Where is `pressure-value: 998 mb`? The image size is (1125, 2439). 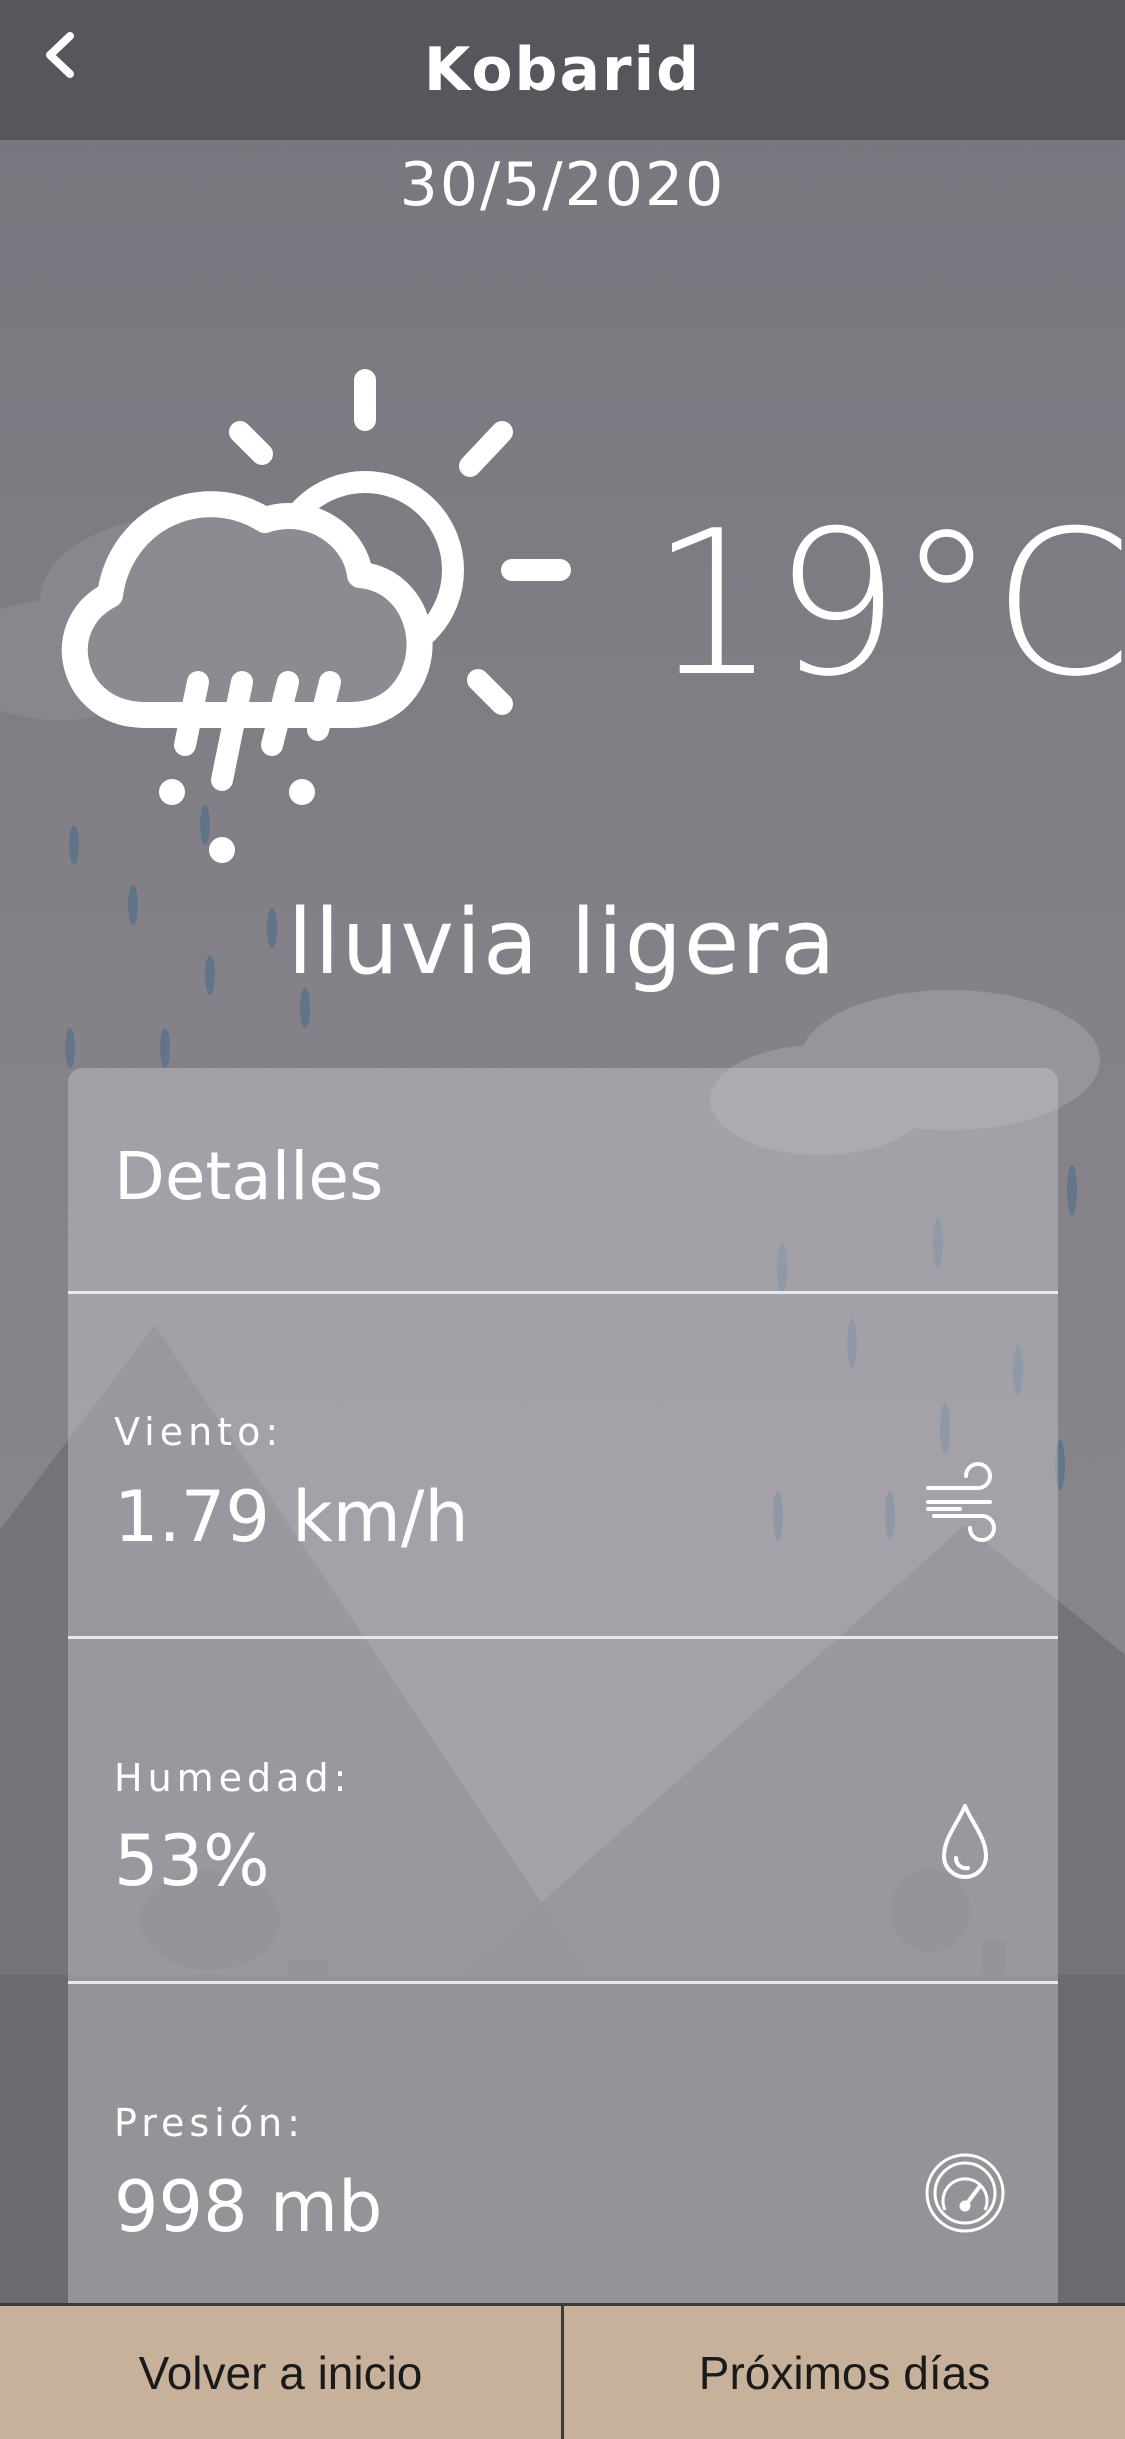
pressure-value: 998 mb is located at coordinates (248, 2207).